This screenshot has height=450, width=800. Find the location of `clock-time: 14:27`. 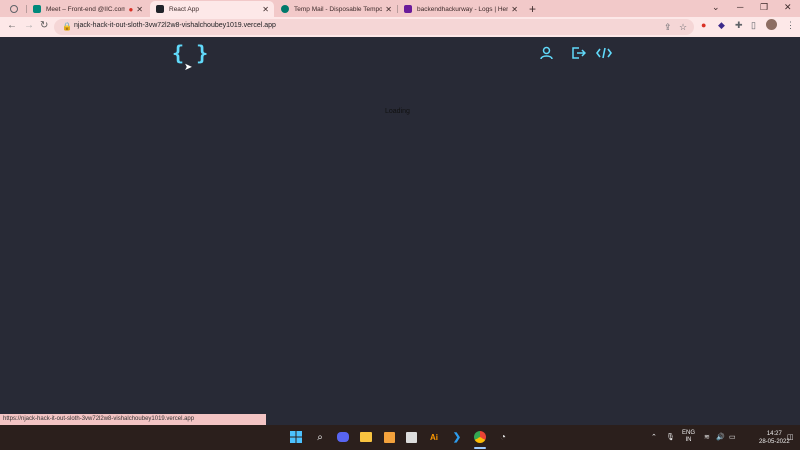

clock-time: 14:27 is located at coordinates (774, 434).